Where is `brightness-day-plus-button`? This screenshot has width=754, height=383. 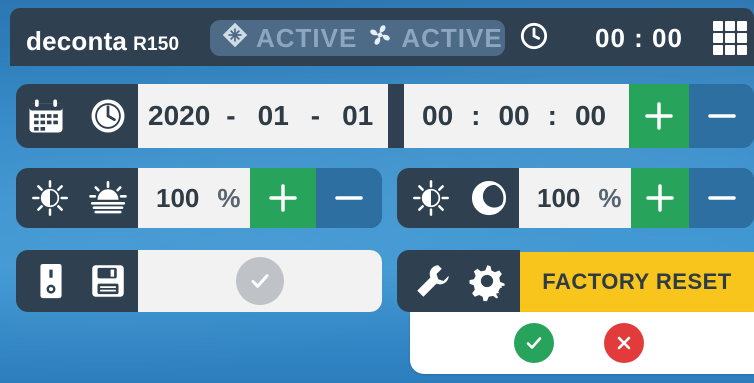
brightness-day-plus-button is located at coordinates (283, 198).